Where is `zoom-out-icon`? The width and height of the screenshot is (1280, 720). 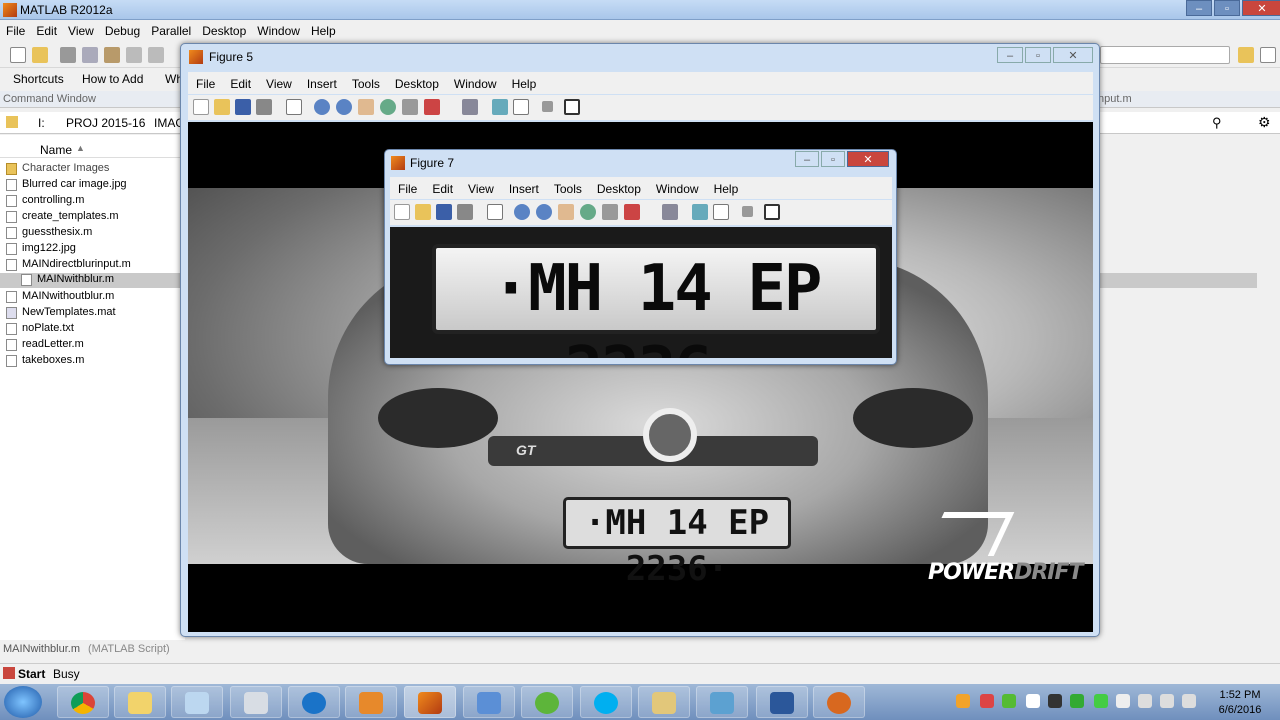
zoom-out-icon is located at coordinates (344, 107).